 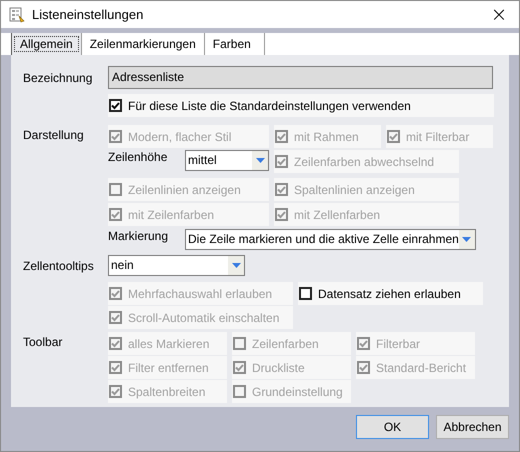 I want to click on name-field: Adressenliste, so click(x=300, y=77).